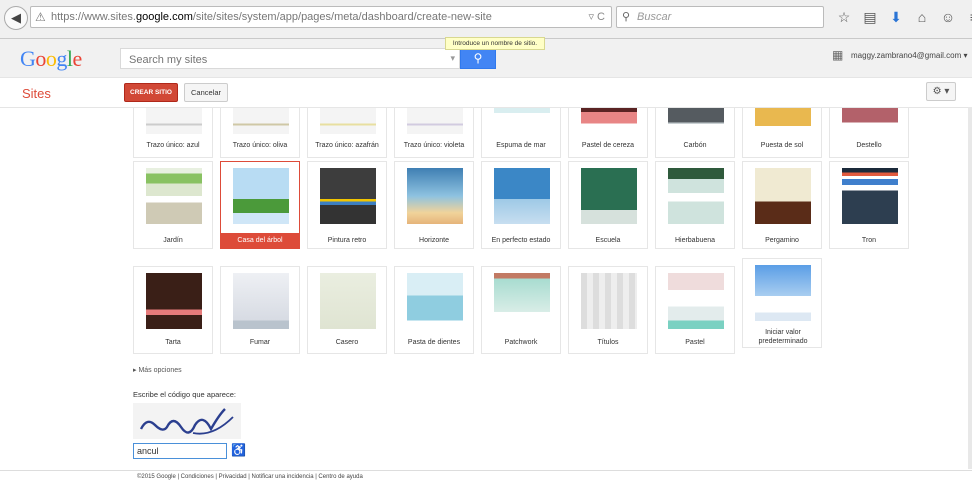 The height and width of the screenshot is (482, 972). I want to click on menu-icon: ≡, so click(968, 17).